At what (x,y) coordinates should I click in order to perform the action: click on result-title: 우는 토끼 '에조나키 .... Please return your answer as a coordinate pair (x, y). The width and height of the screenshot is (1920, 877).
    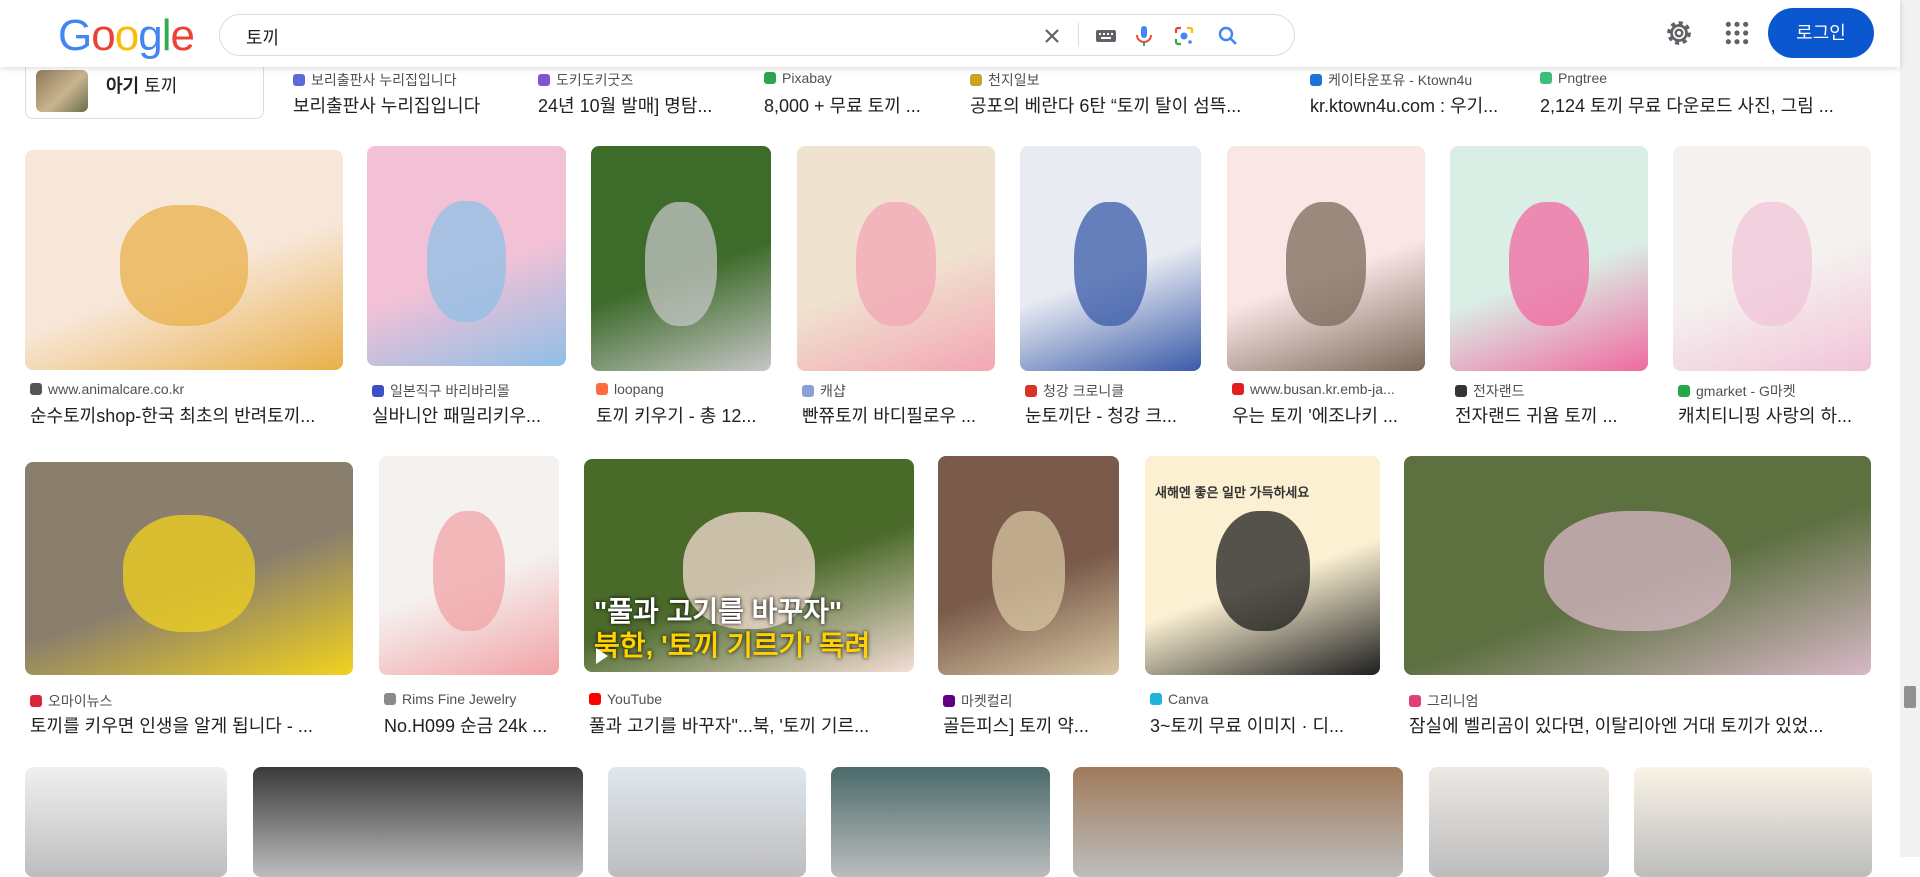
    Looking at the image, I should click on (1315, 415).